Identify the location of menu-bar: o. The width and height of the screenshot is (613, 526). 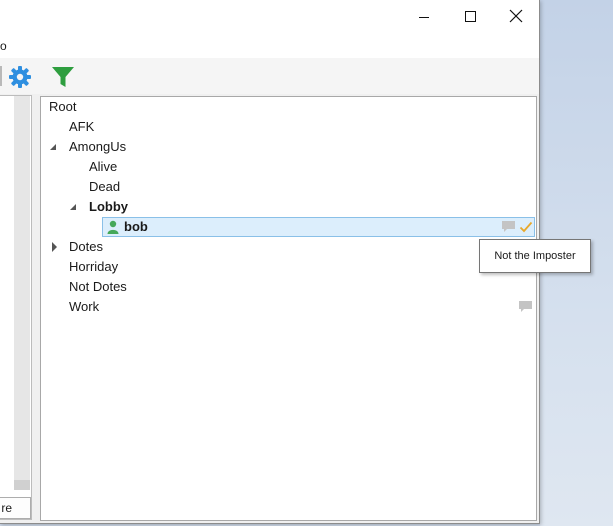
(269, 46).